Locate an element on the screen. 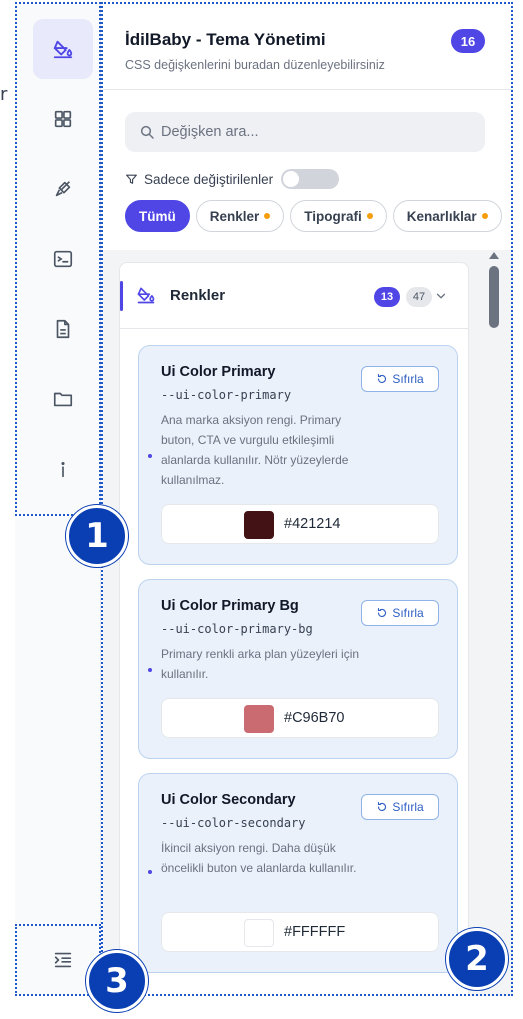 The height and width of the screenshot is (1019, 523). chip-all: Tümü is located at coordinates (157, 216).